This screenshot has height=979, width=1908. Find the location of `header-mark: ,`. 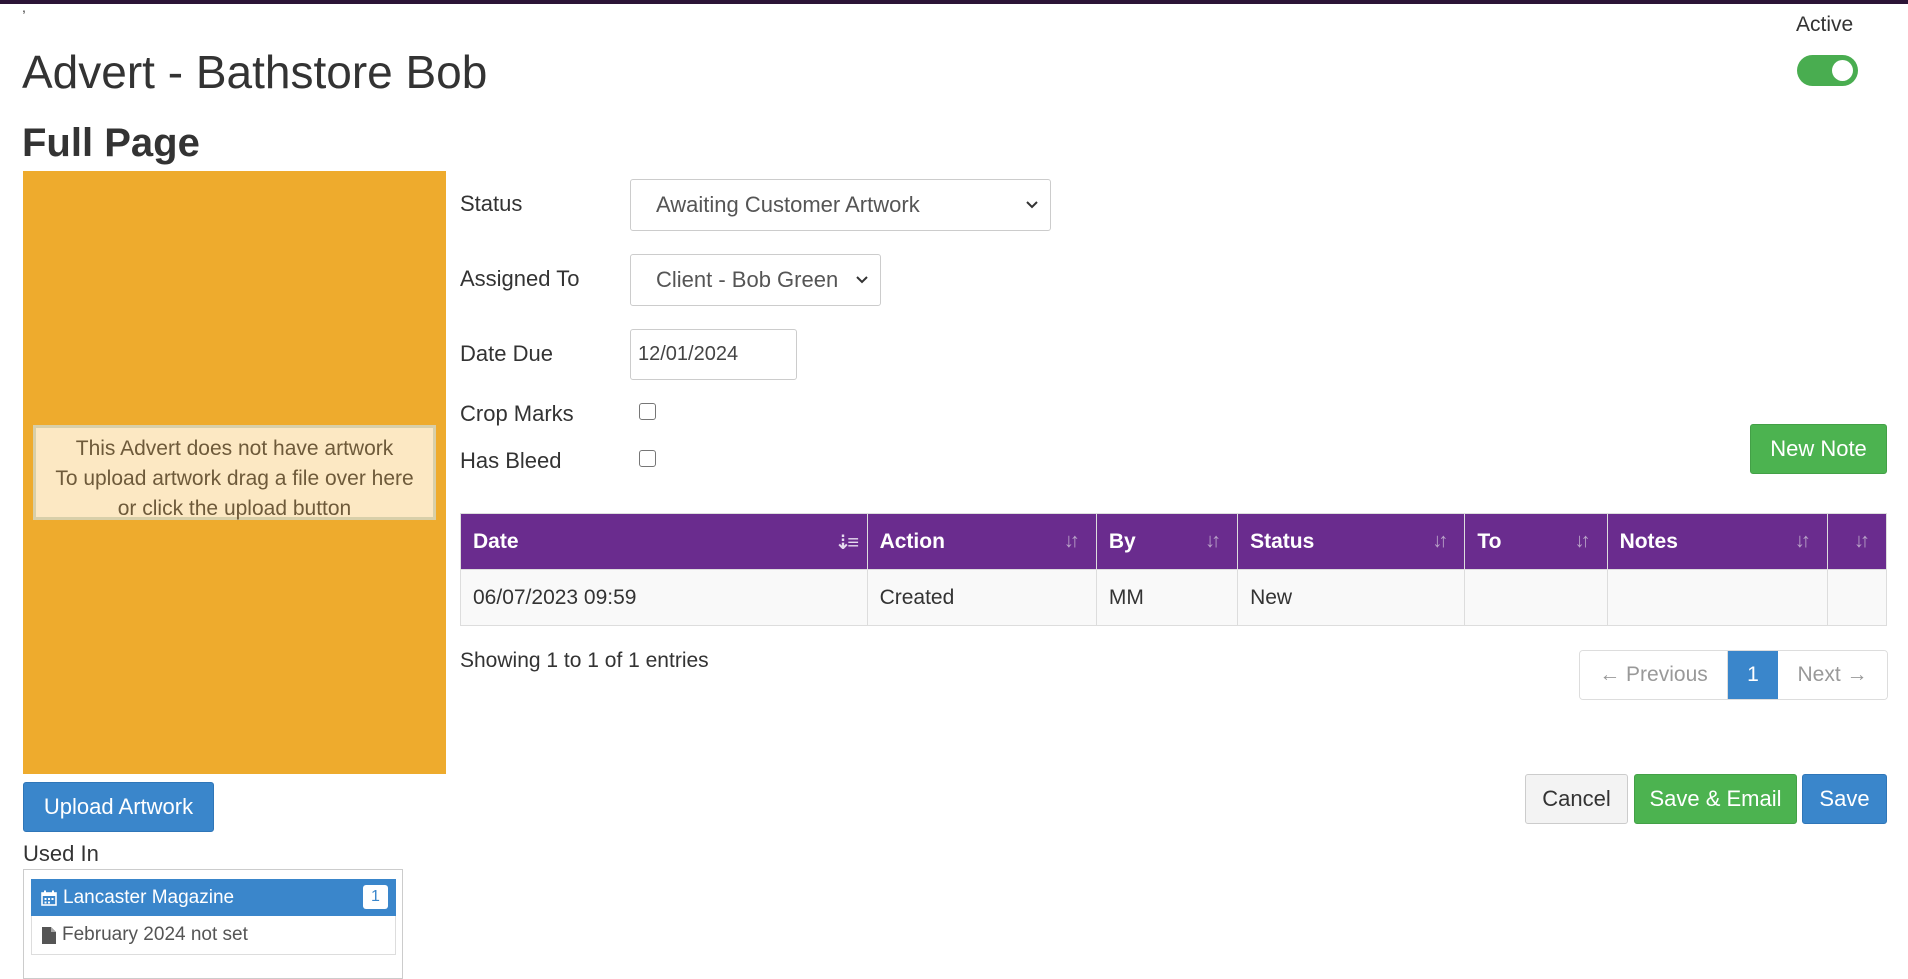

header-mark: , is located at coordinates (24, 7).